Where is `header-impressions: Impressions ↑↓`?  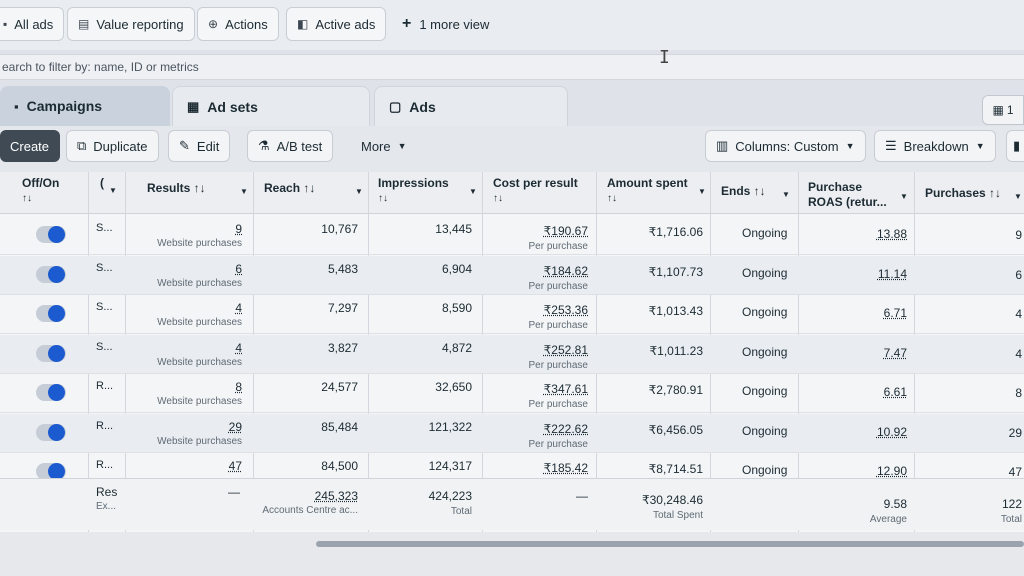 header-impressions: Impressions ↑↓ is located at coordinates (413, 191).